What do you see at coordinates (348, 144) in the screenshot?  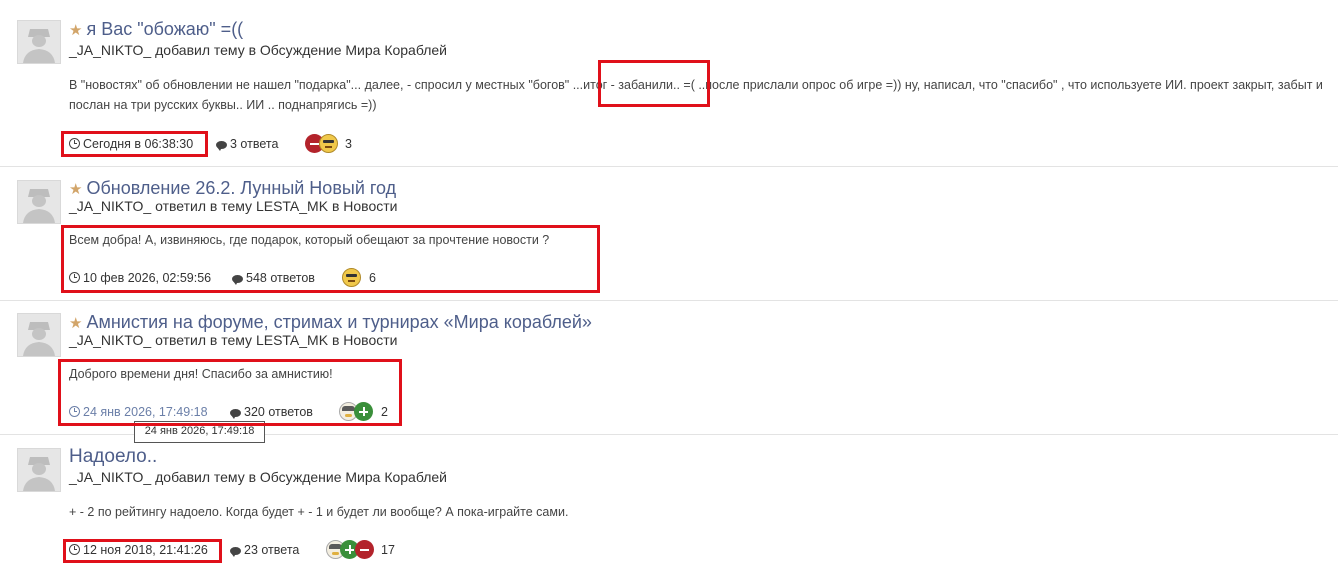 I see `reaction-count: 3` at bounding box center [348, 144].